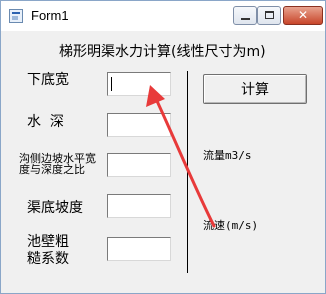  What do you see at coordinates (57, 164) in the screenshot?
I see `slope-ratio-label: 沟侧边坡水平宽度与深度之比` at bounding box center [57, 164].